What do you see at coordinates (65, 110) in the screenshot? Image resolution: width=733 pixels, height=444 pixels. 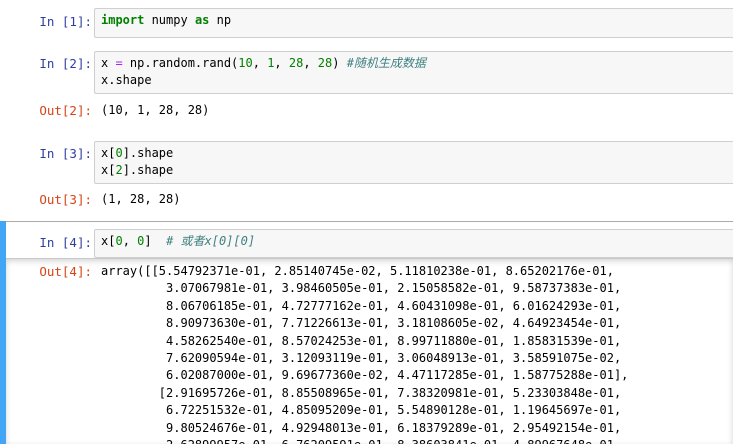 I see `out-prompt-2: Out[2]:` at bounding box center [65, 110].